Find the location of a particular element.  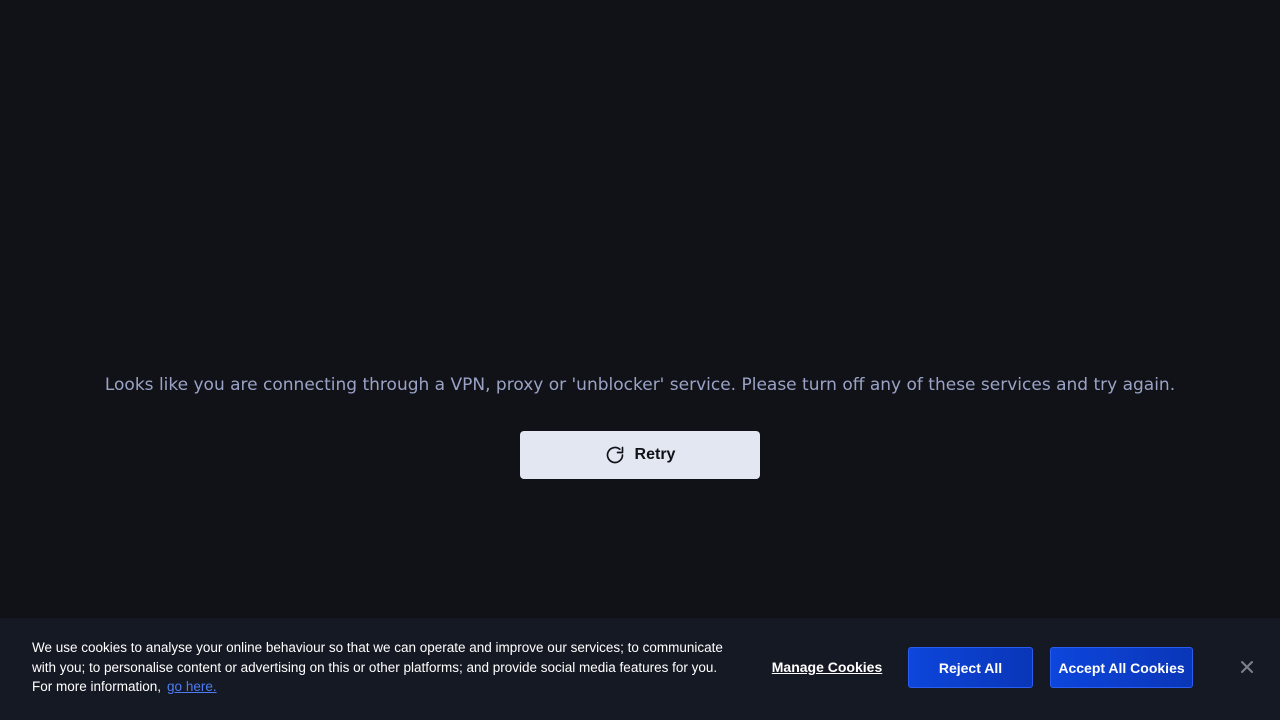

close-banner-button is located at coordinates (1247, 667).